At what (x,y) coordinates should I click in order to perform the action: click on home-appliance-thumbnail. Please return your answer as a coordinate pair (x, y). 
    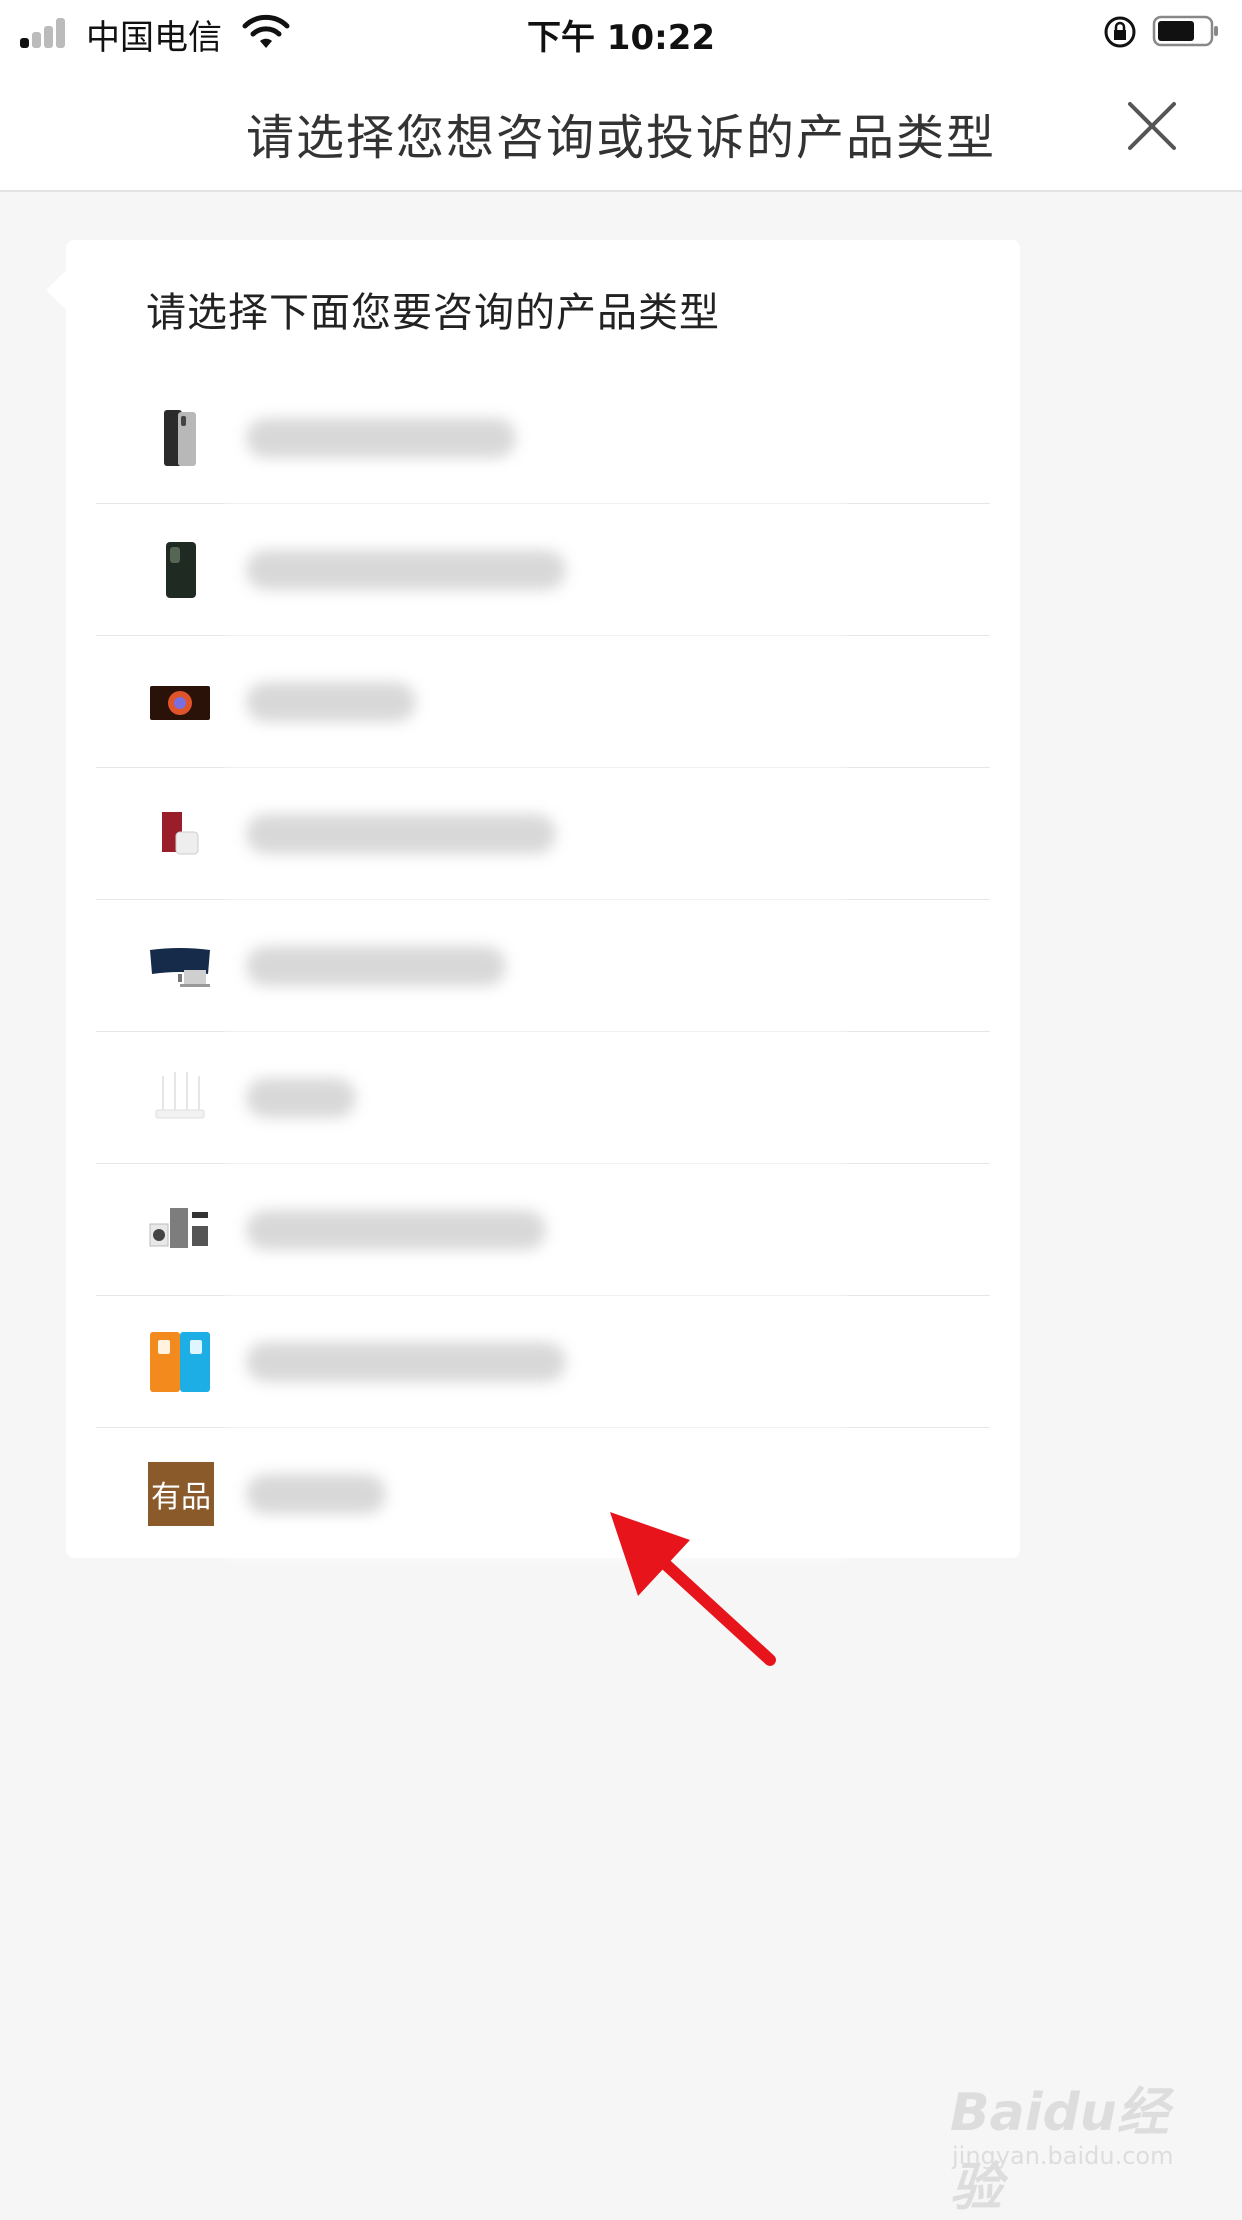
    Looking at the image, I should click on (178, 1228).